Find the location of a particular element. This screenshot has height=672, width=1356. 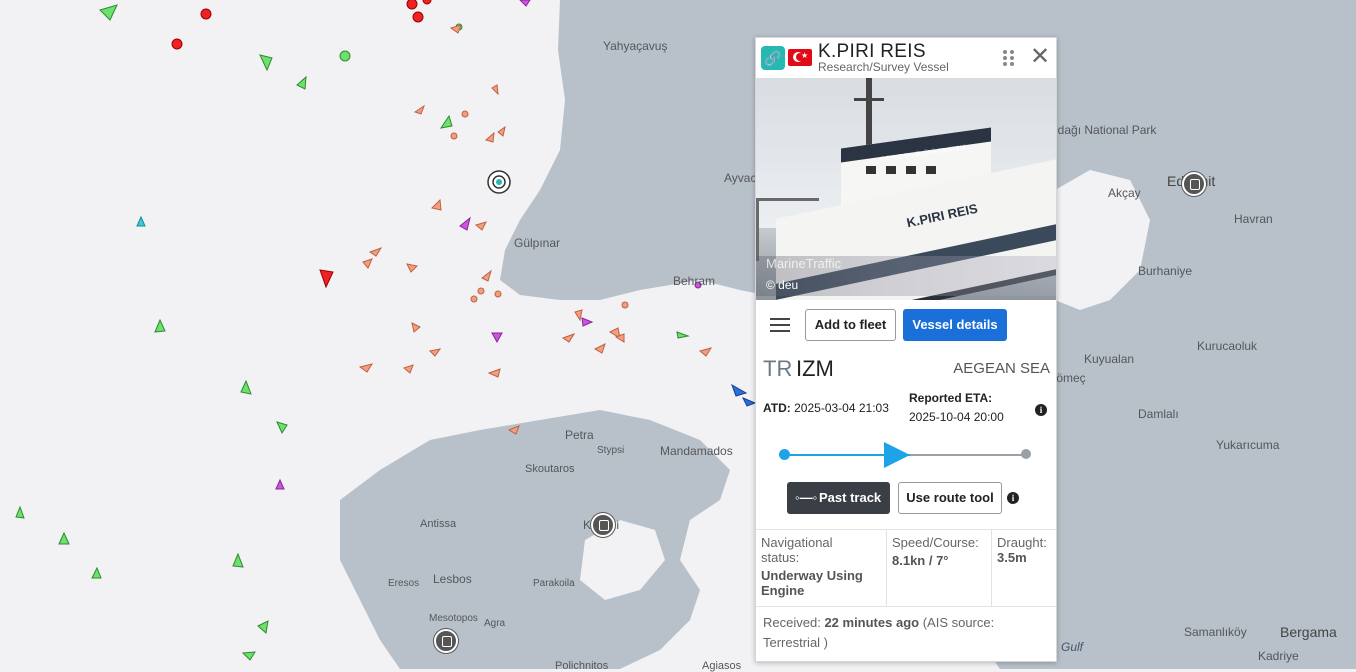

place-label: Lesbos is located at coordinates (452, 579).